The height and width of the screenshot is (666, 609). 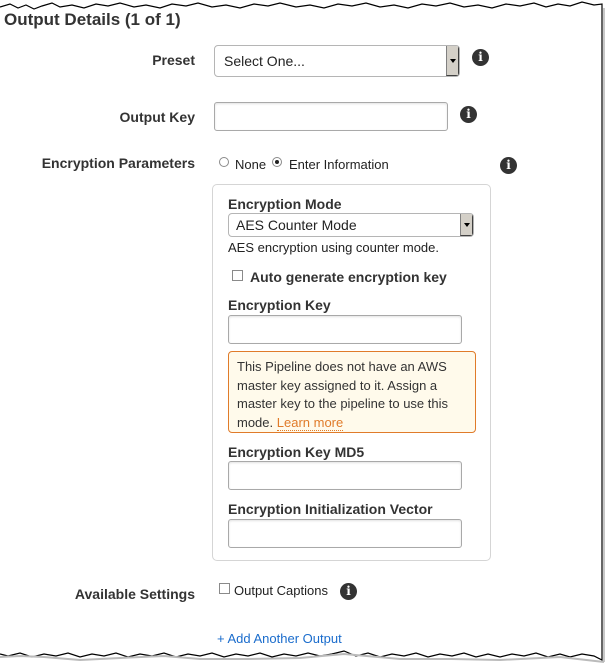 What do you see at coordinates (285, 204) in the screenshot?
I see `encryption-mode-label: Encryption Mode` at bounding box center [285, 204].